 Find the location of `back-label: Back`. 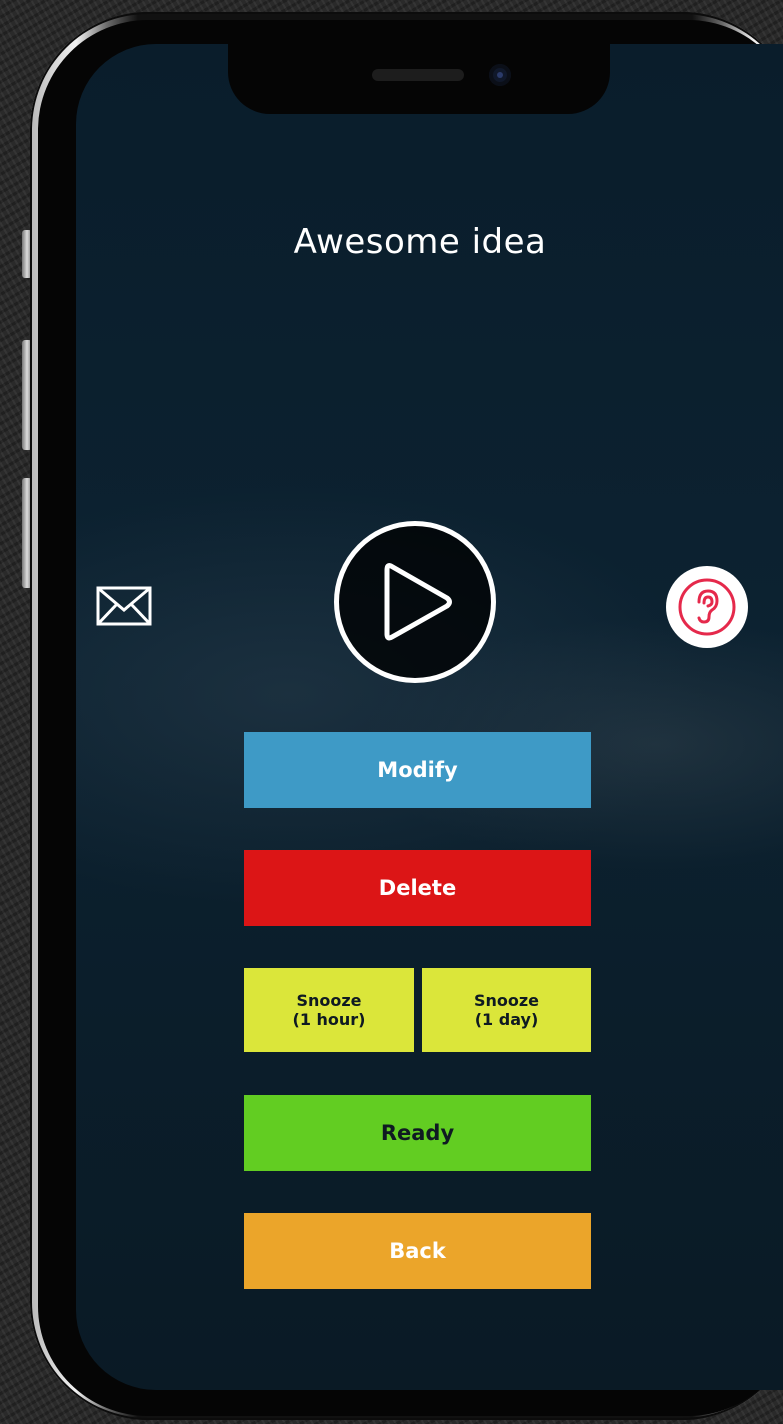

back-label: Back is located at coordinates (417, 1251).